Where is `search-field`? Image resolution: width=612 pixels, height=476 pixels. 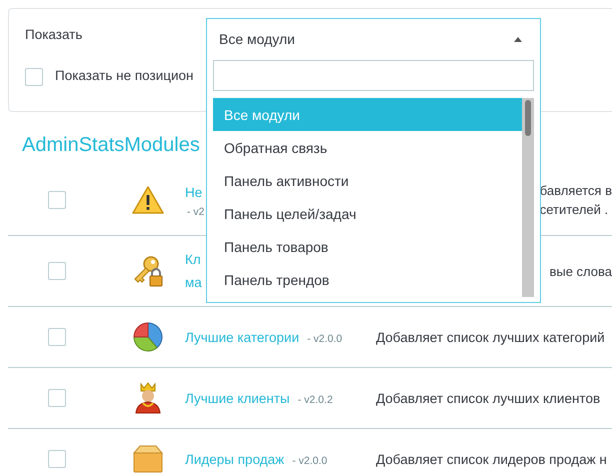 search-field is located at coordinates (373, 75).